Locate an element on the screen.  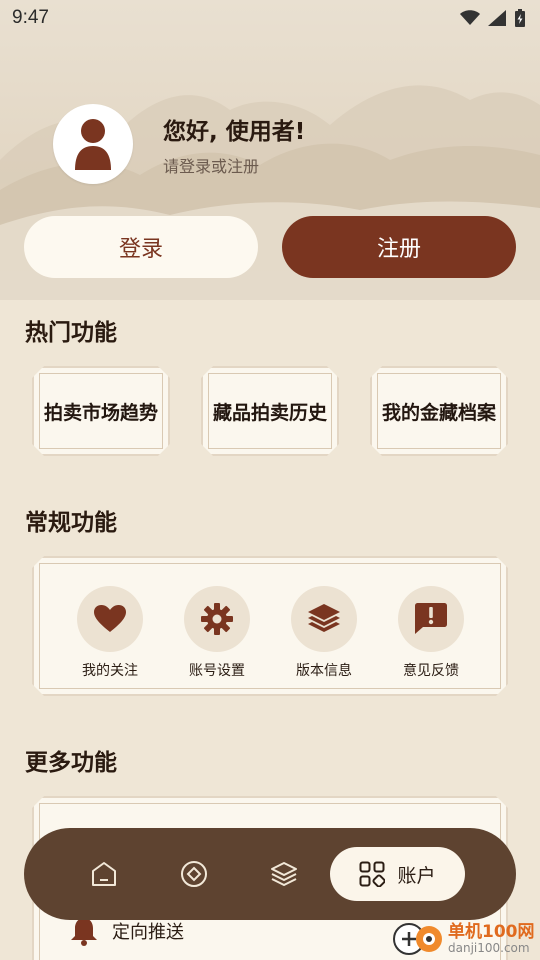
compass-icon is located at coordinates (194, 874).